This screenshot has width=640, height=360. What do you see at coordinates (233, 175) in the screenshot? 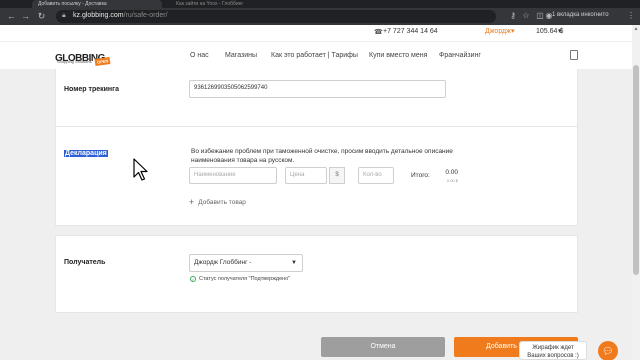
I see `item-name-input: Наименование` at bounding box center [233, 175].